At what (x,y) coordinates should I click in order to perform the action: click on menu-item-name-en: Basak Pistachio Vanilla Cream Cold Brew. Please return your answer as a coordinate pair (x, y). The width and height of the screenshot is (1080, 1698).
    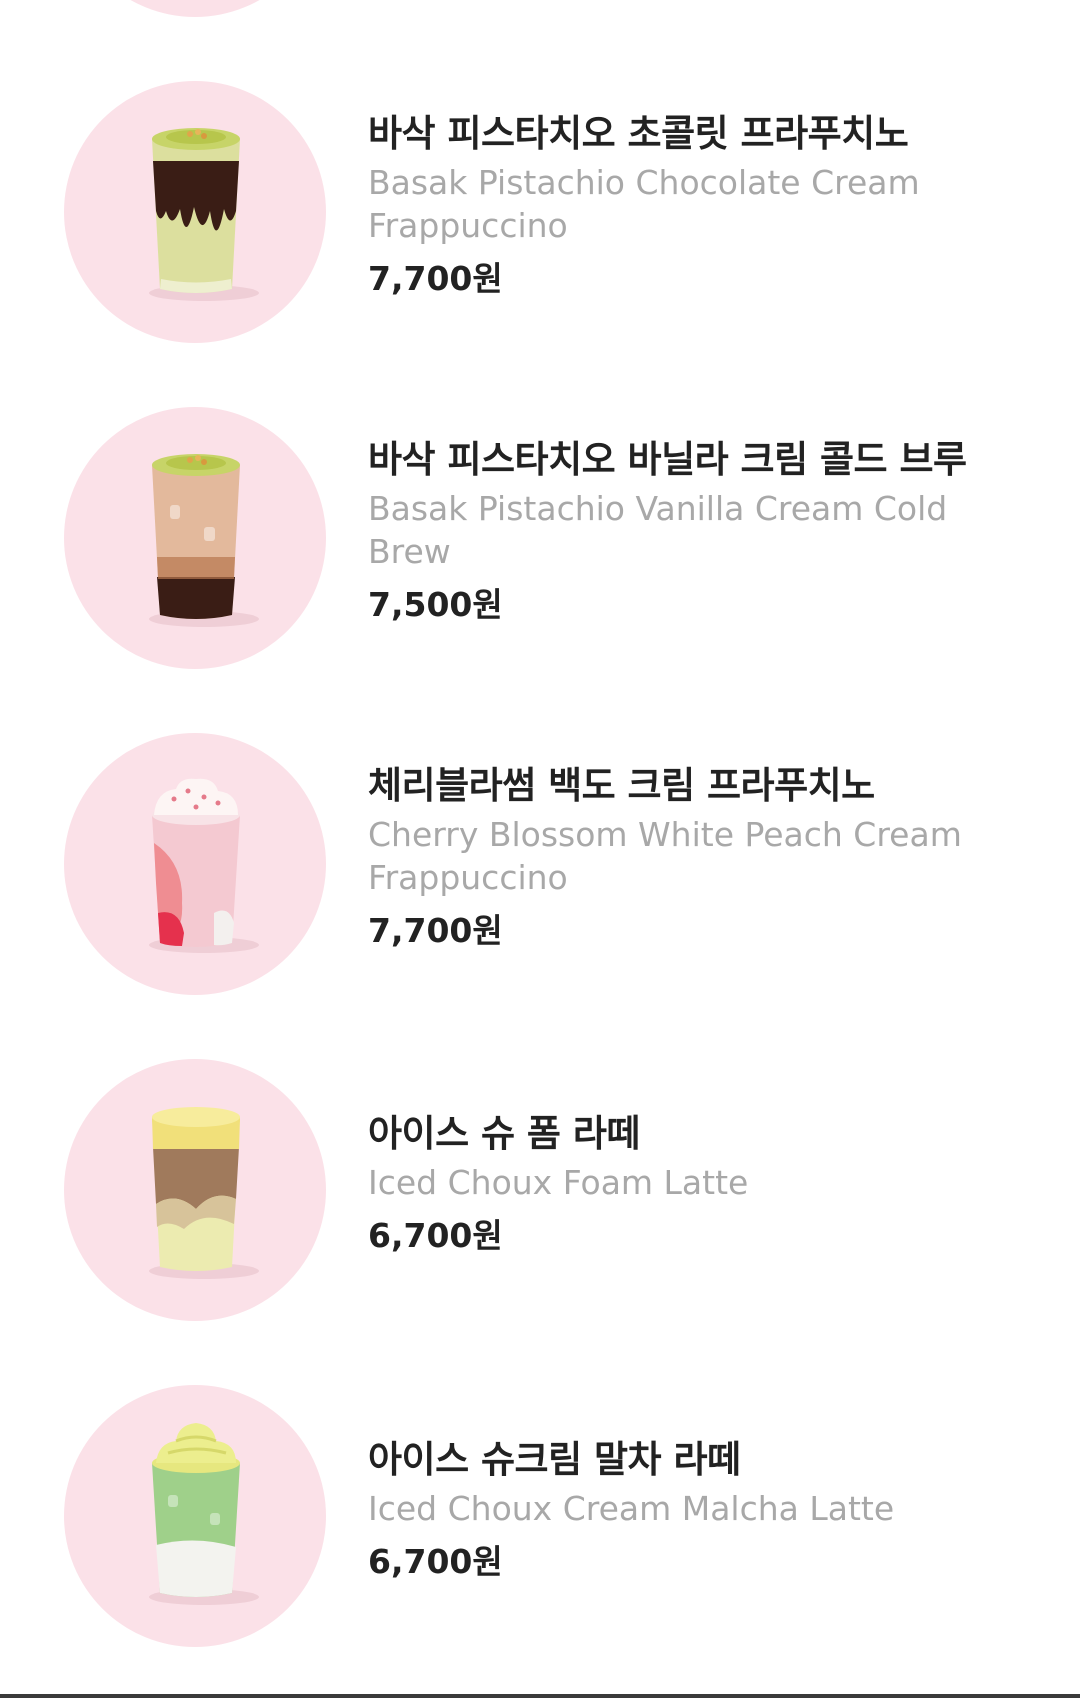
    Looking at the image, I should click on (658, 530).